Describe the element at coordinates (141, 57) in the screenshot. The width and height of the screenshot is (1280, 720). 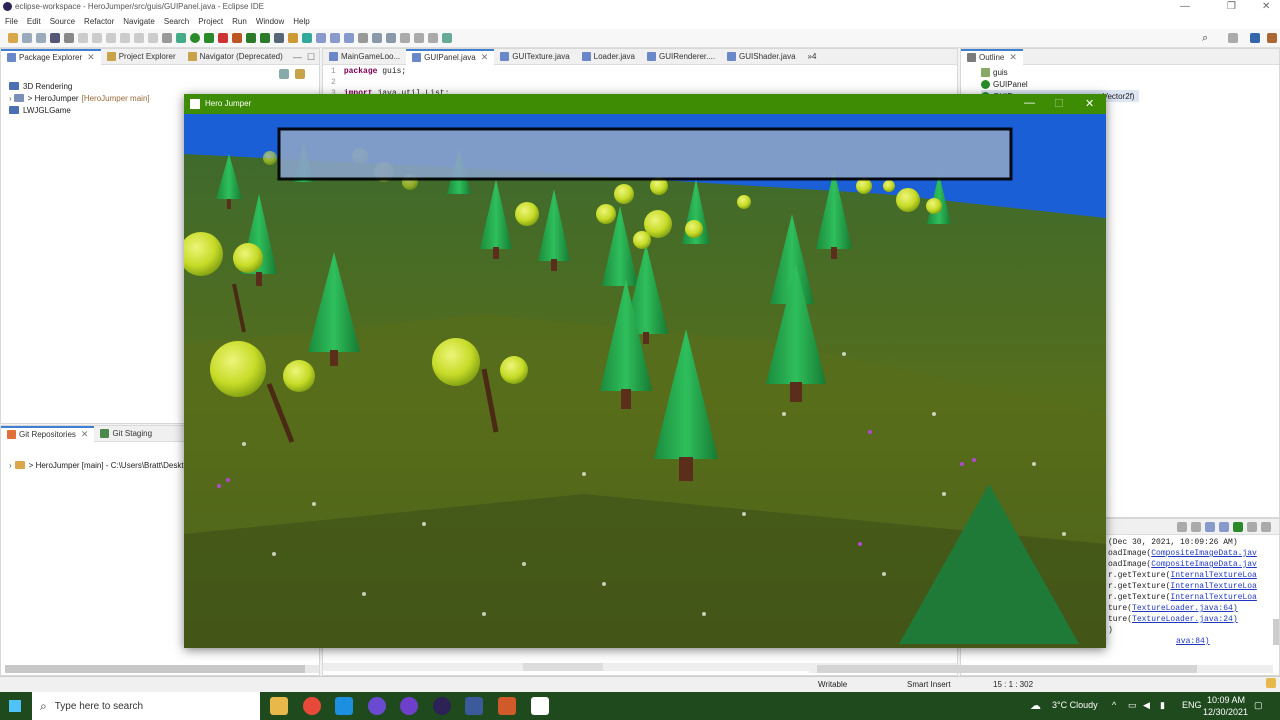
I see `tab-project-explorer: Project Explorer` at that location.